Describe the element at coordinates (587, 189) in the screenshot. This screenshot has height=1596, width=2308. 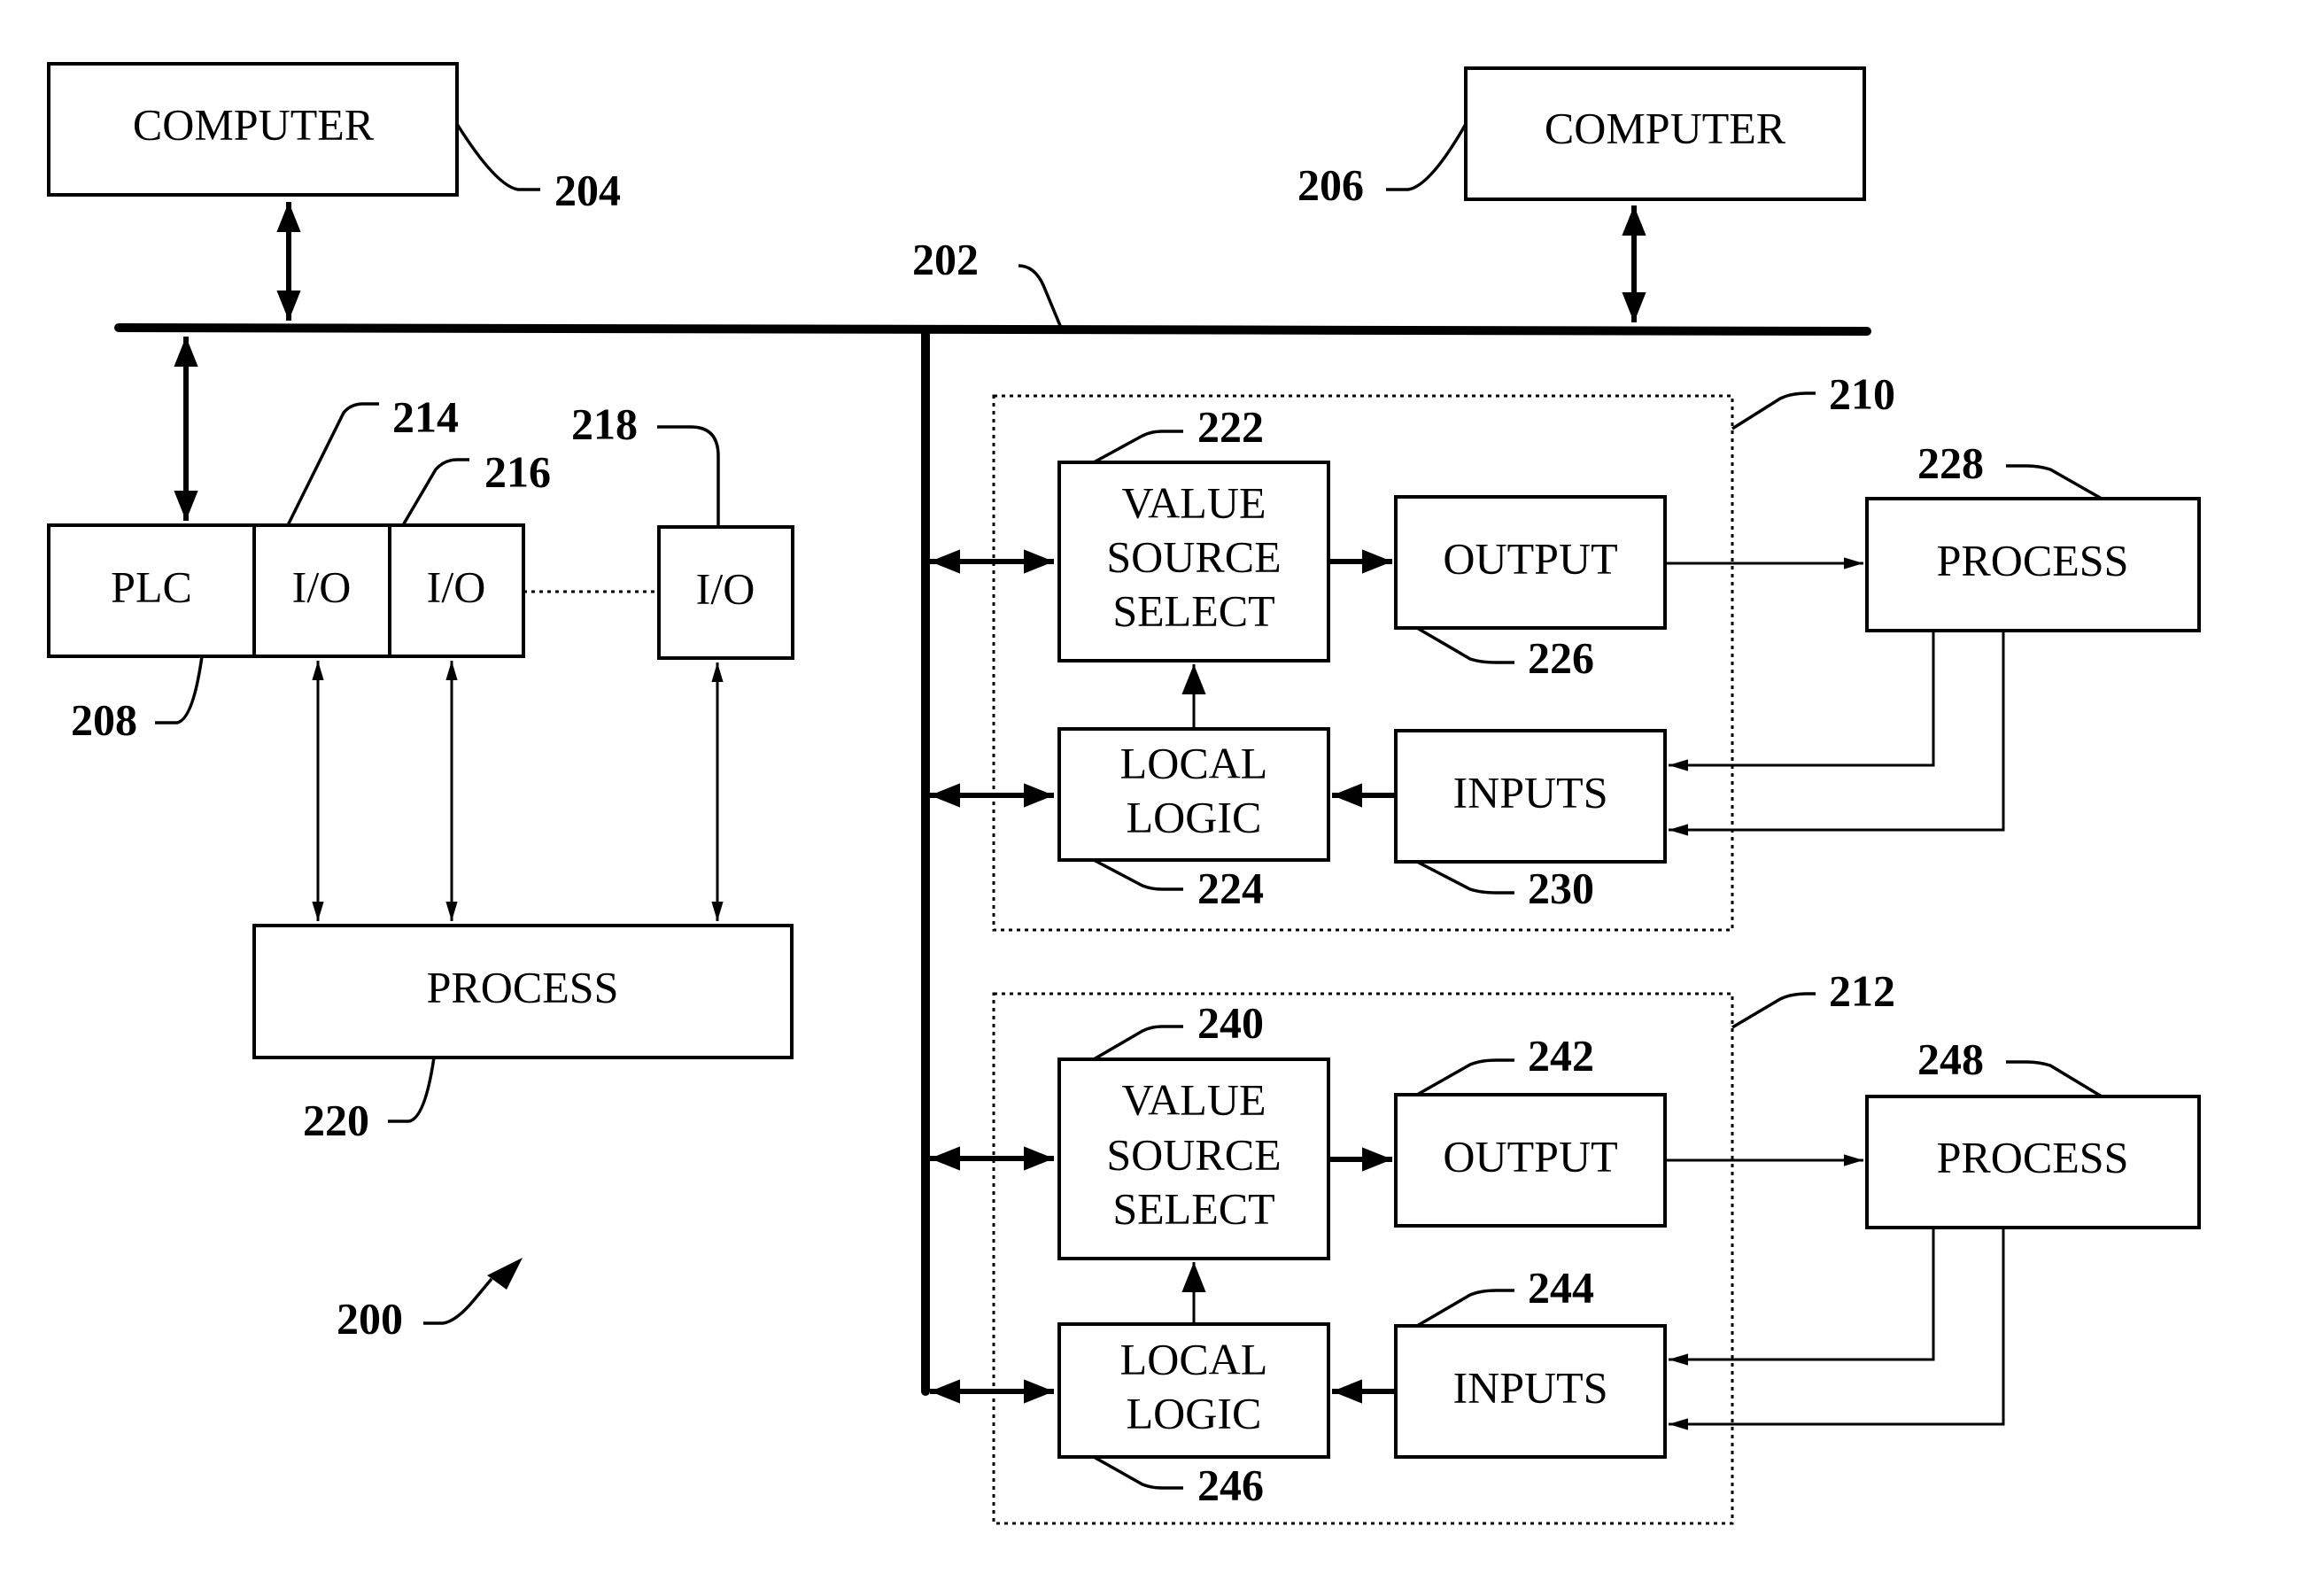
I see `ref-number: 204` at that location.